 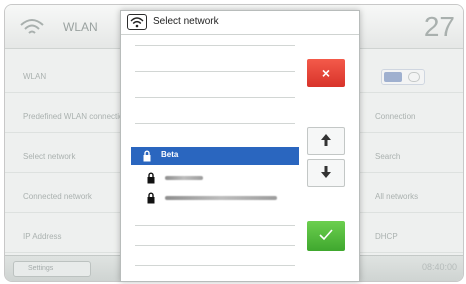 I want to click on scroll-up-button, so click(x=326, y=141).